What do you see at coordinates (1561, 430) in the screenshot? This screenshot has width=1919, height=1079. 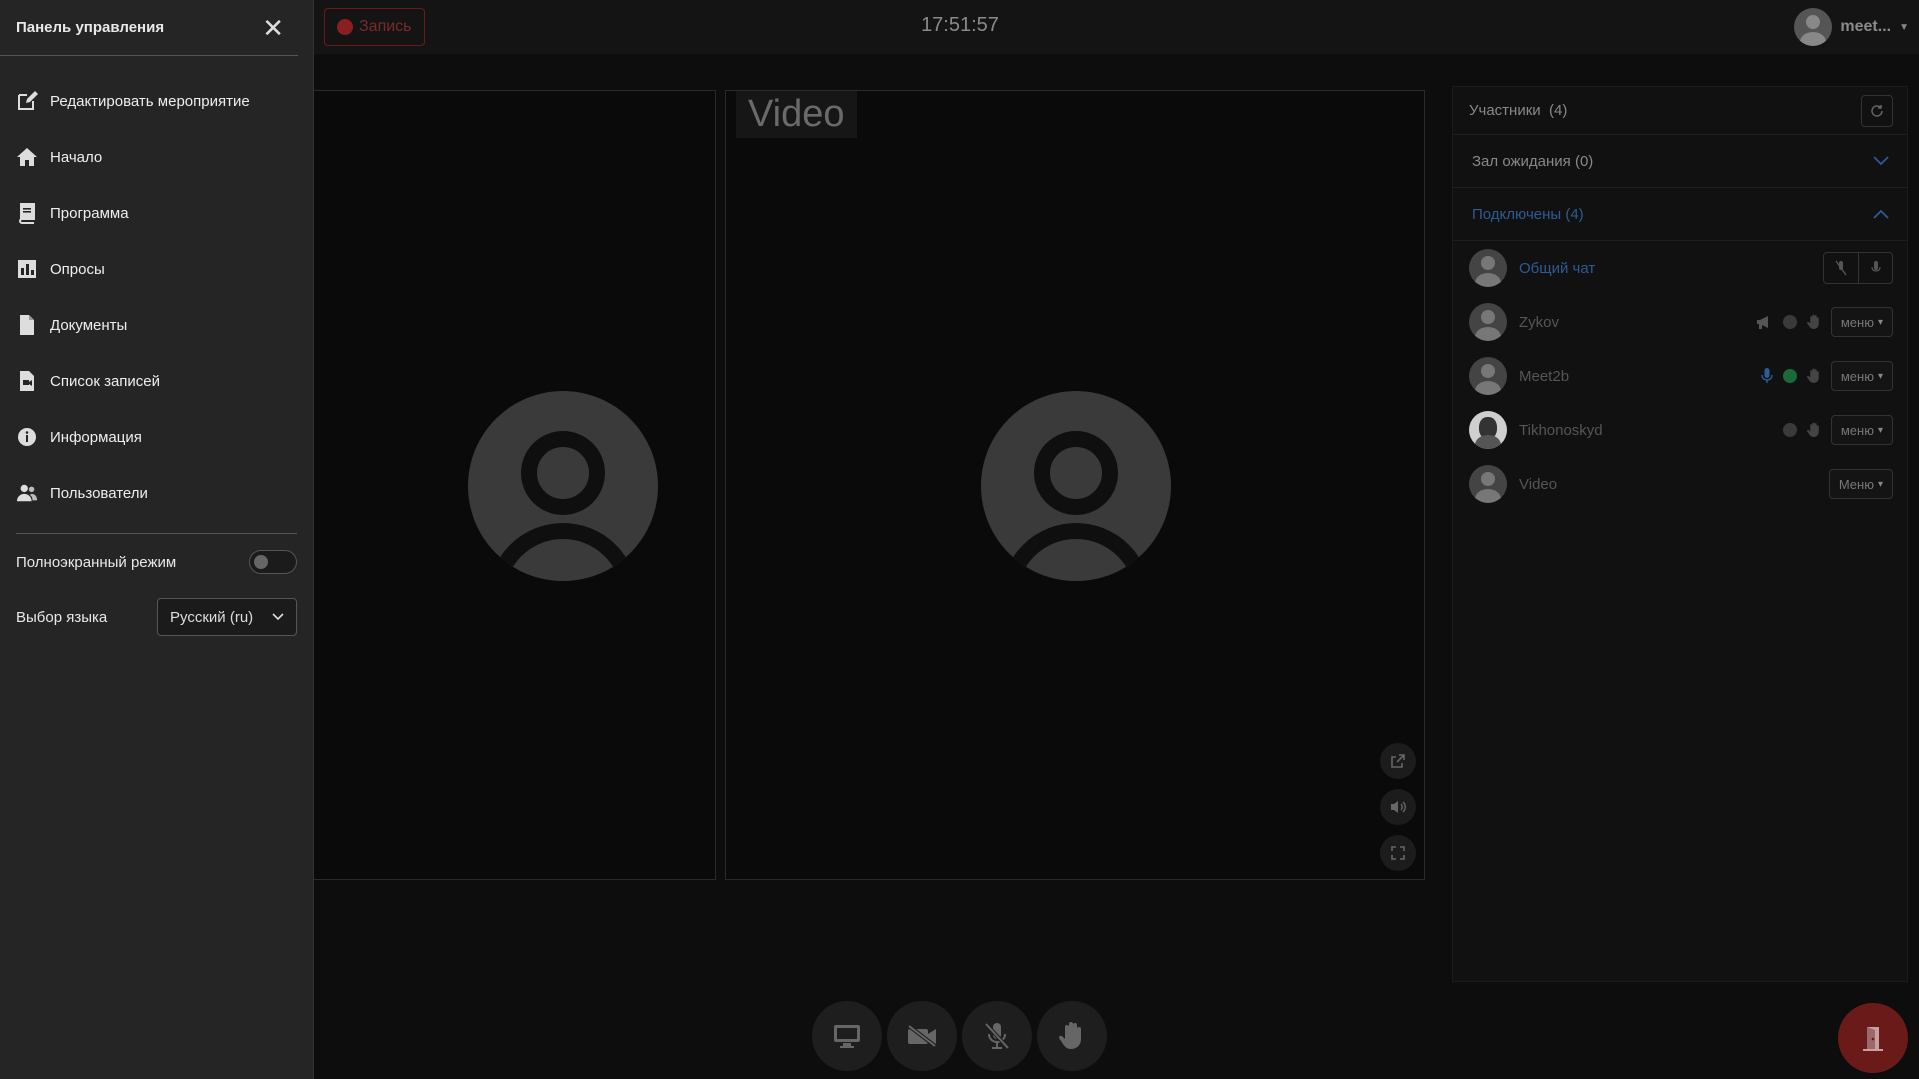 I see `participant-name: Tikhonoskyd` at bounding box center [1561, 430].